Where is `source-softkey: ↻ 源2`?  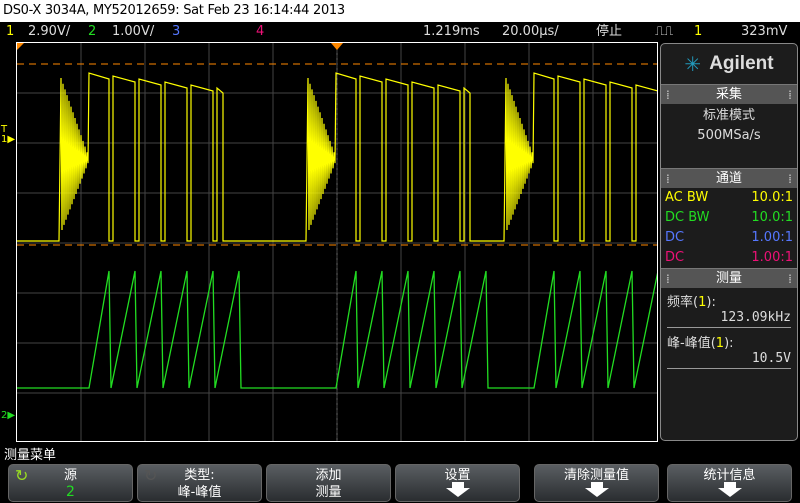
source-softkey: ↻ 源2 is located at coordinates (70, 483).